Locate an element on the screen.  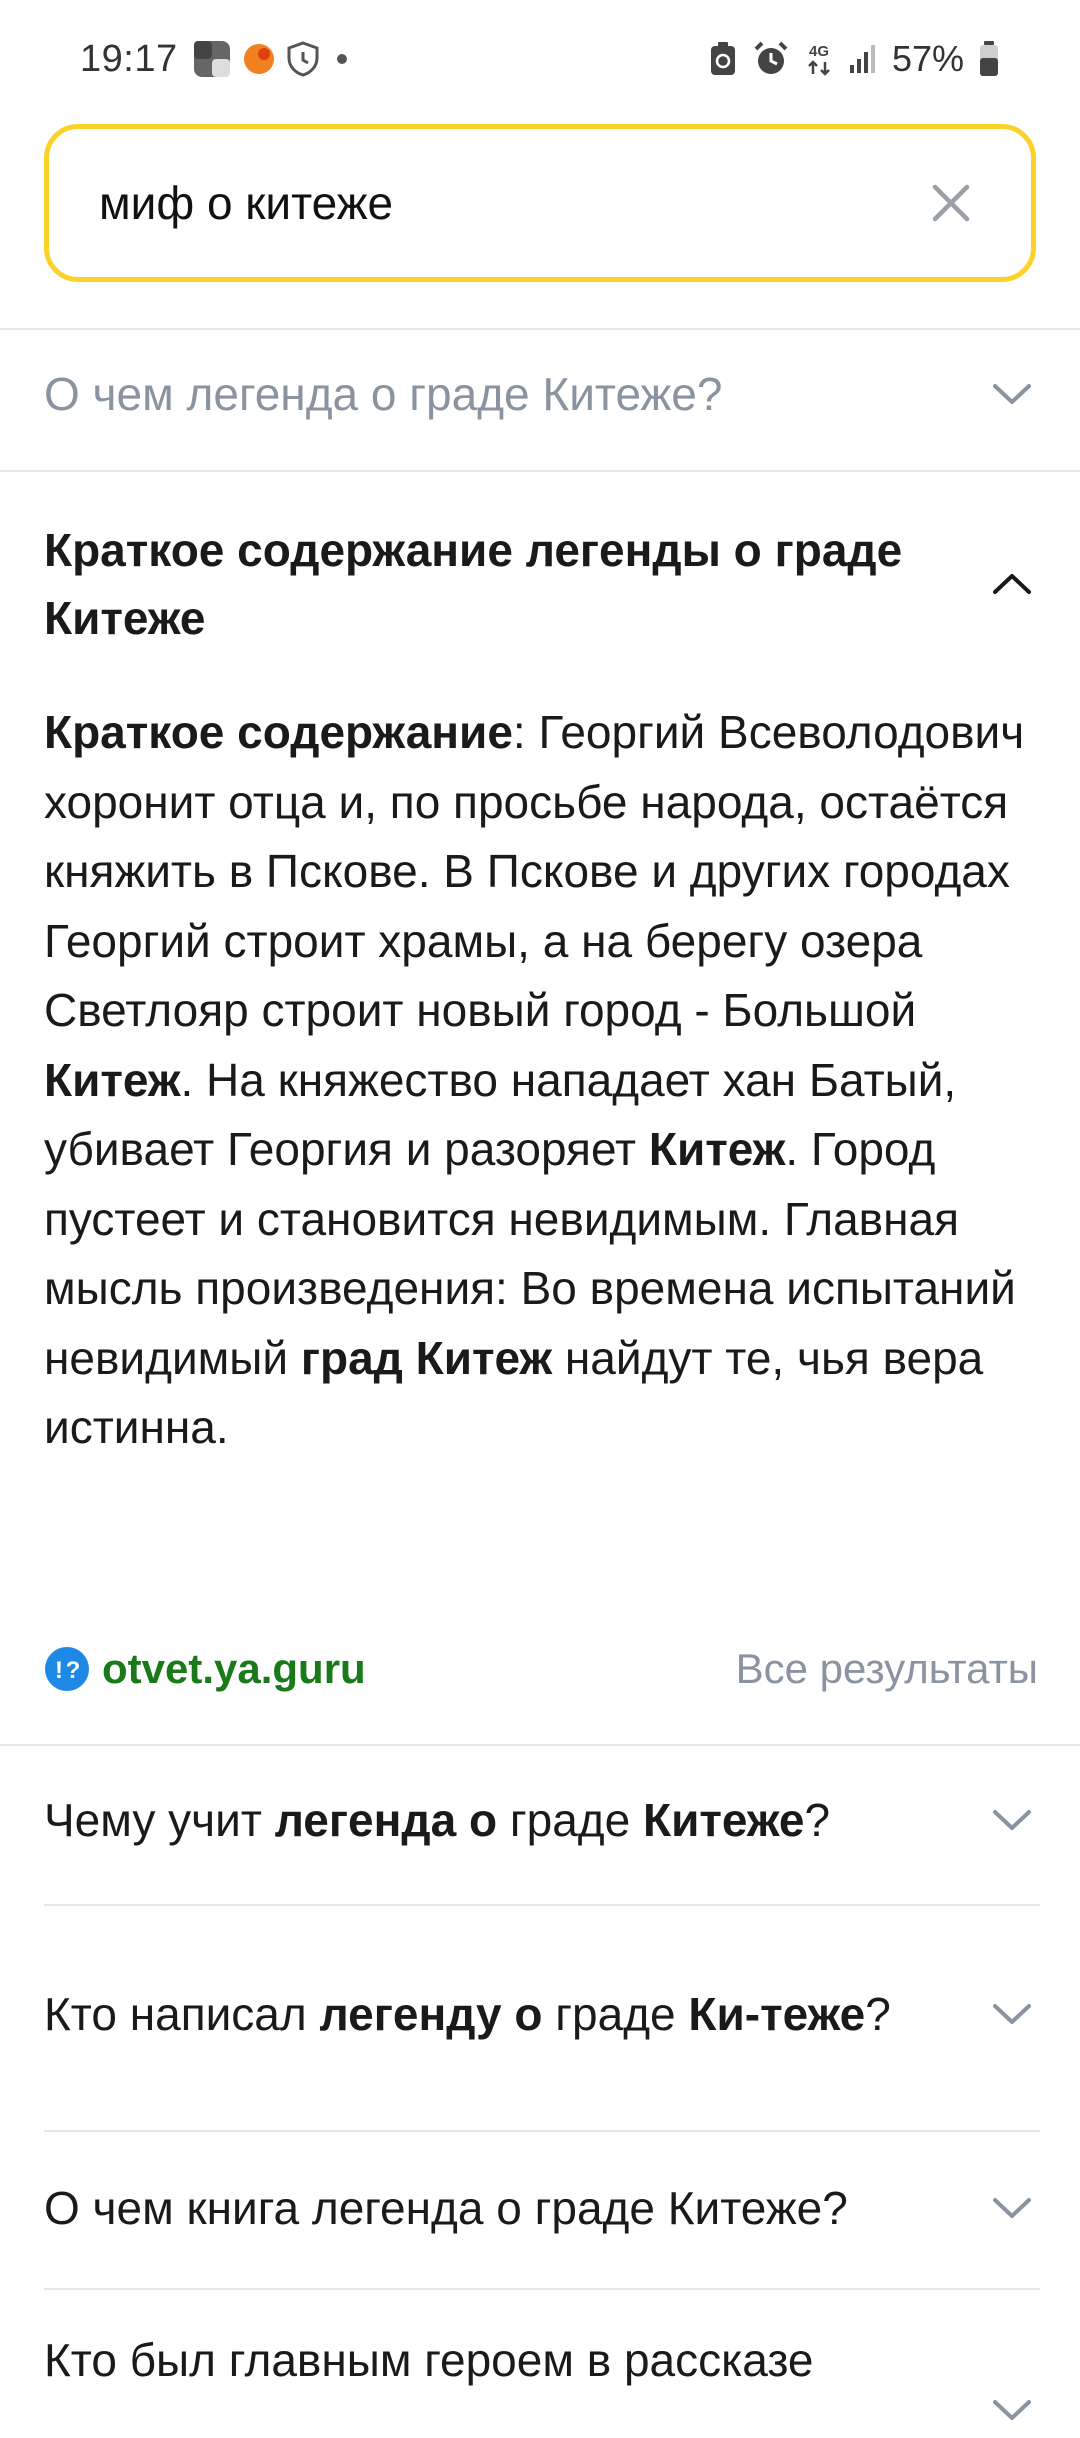
signal-strength-icon is located at coordinates (863, 59).